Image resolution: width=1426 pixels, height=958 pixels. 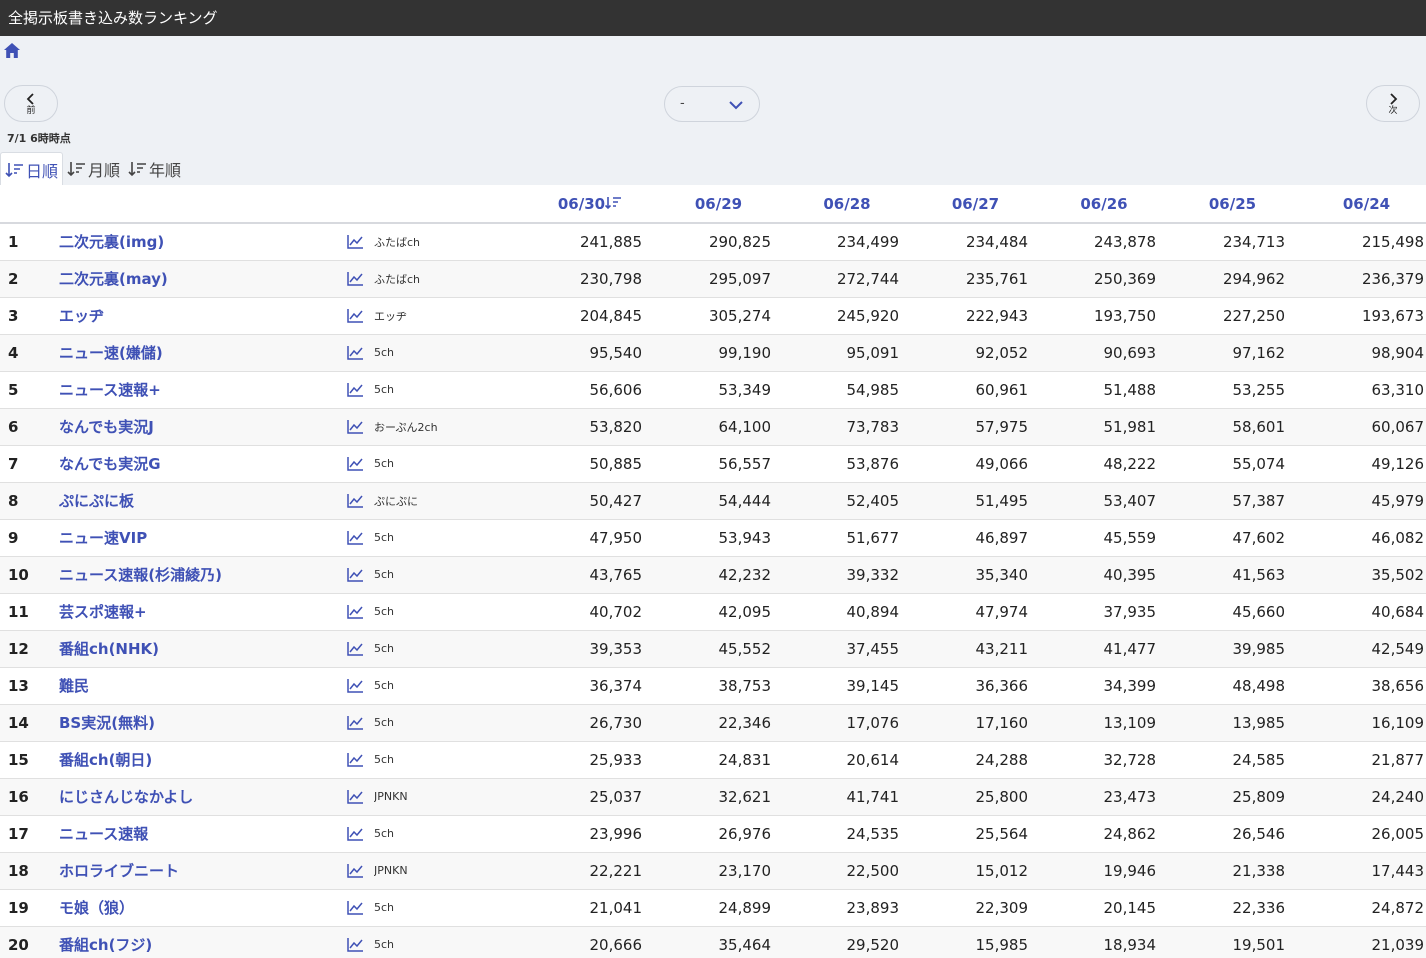 What do you see at coordinates (450, 204) in the screenshot?
I see `header-source` at bounding box center [450, 204].